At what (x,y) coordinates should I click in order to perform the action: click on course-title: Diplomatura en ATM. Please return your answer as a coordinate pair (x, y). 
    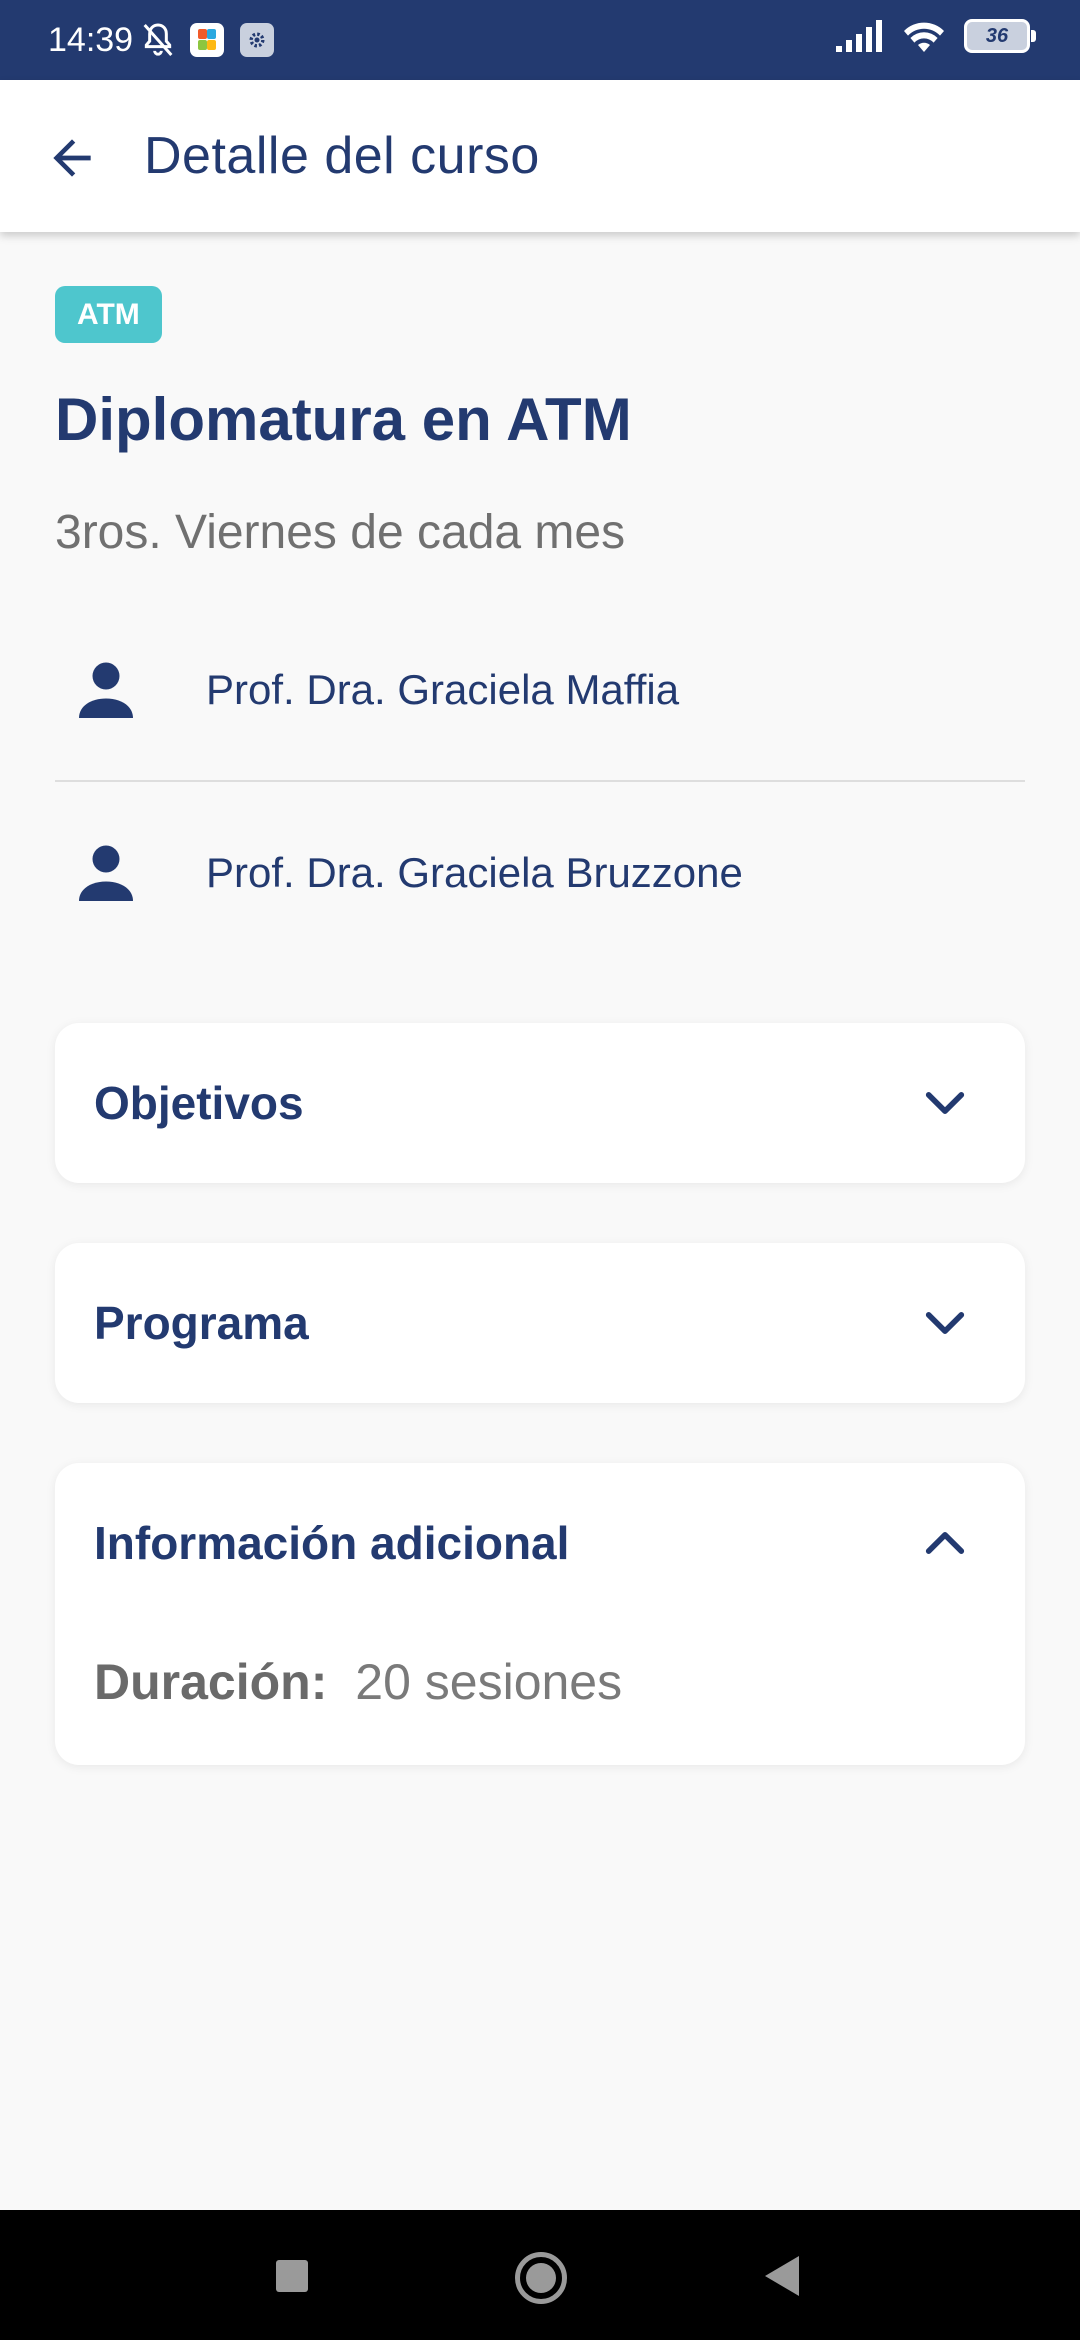
    Looking at the image, I should click on (343, 419).